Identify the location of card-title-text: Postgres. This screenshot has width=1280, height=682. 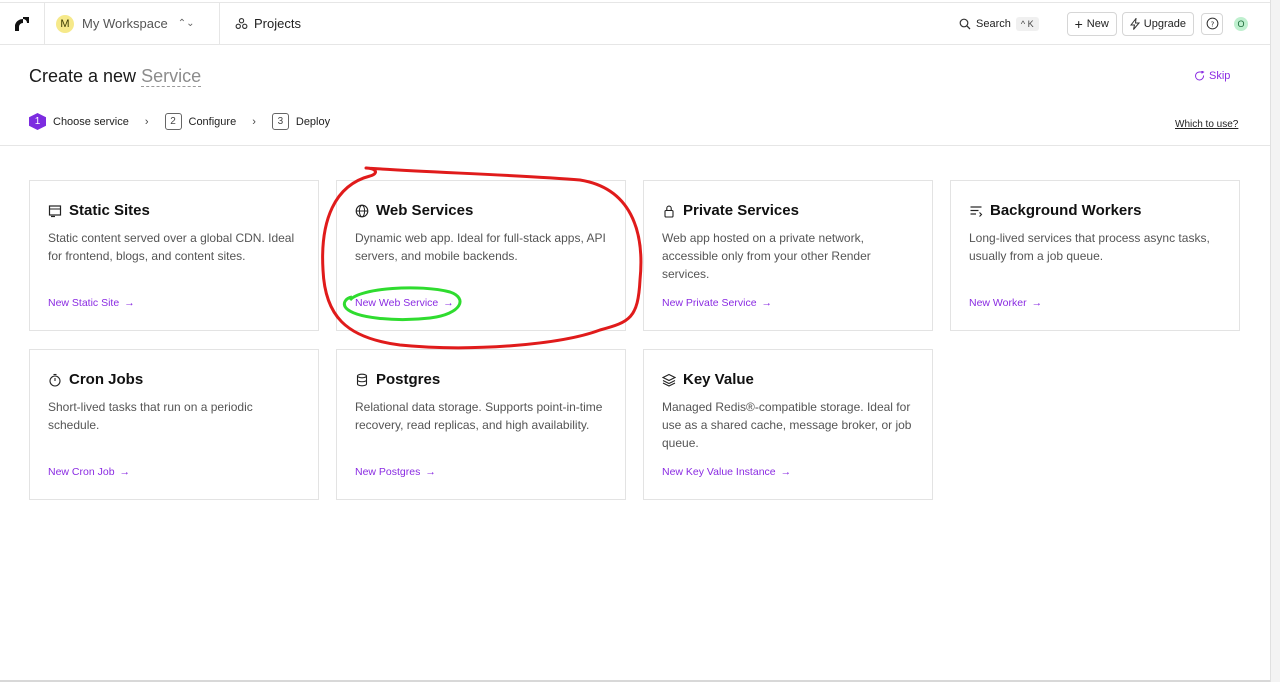
(408, 379).